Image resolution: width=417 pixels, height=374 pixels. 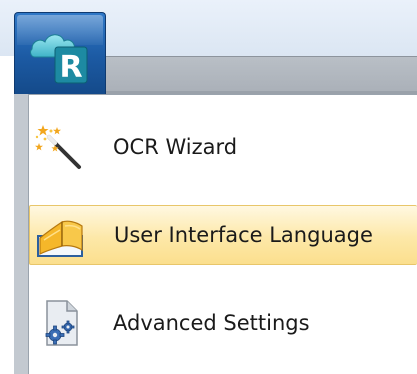 What do you see at coordinates (60, 238) in the screenshot?
I see `open-book-icon` at bounding box center [60, 238].